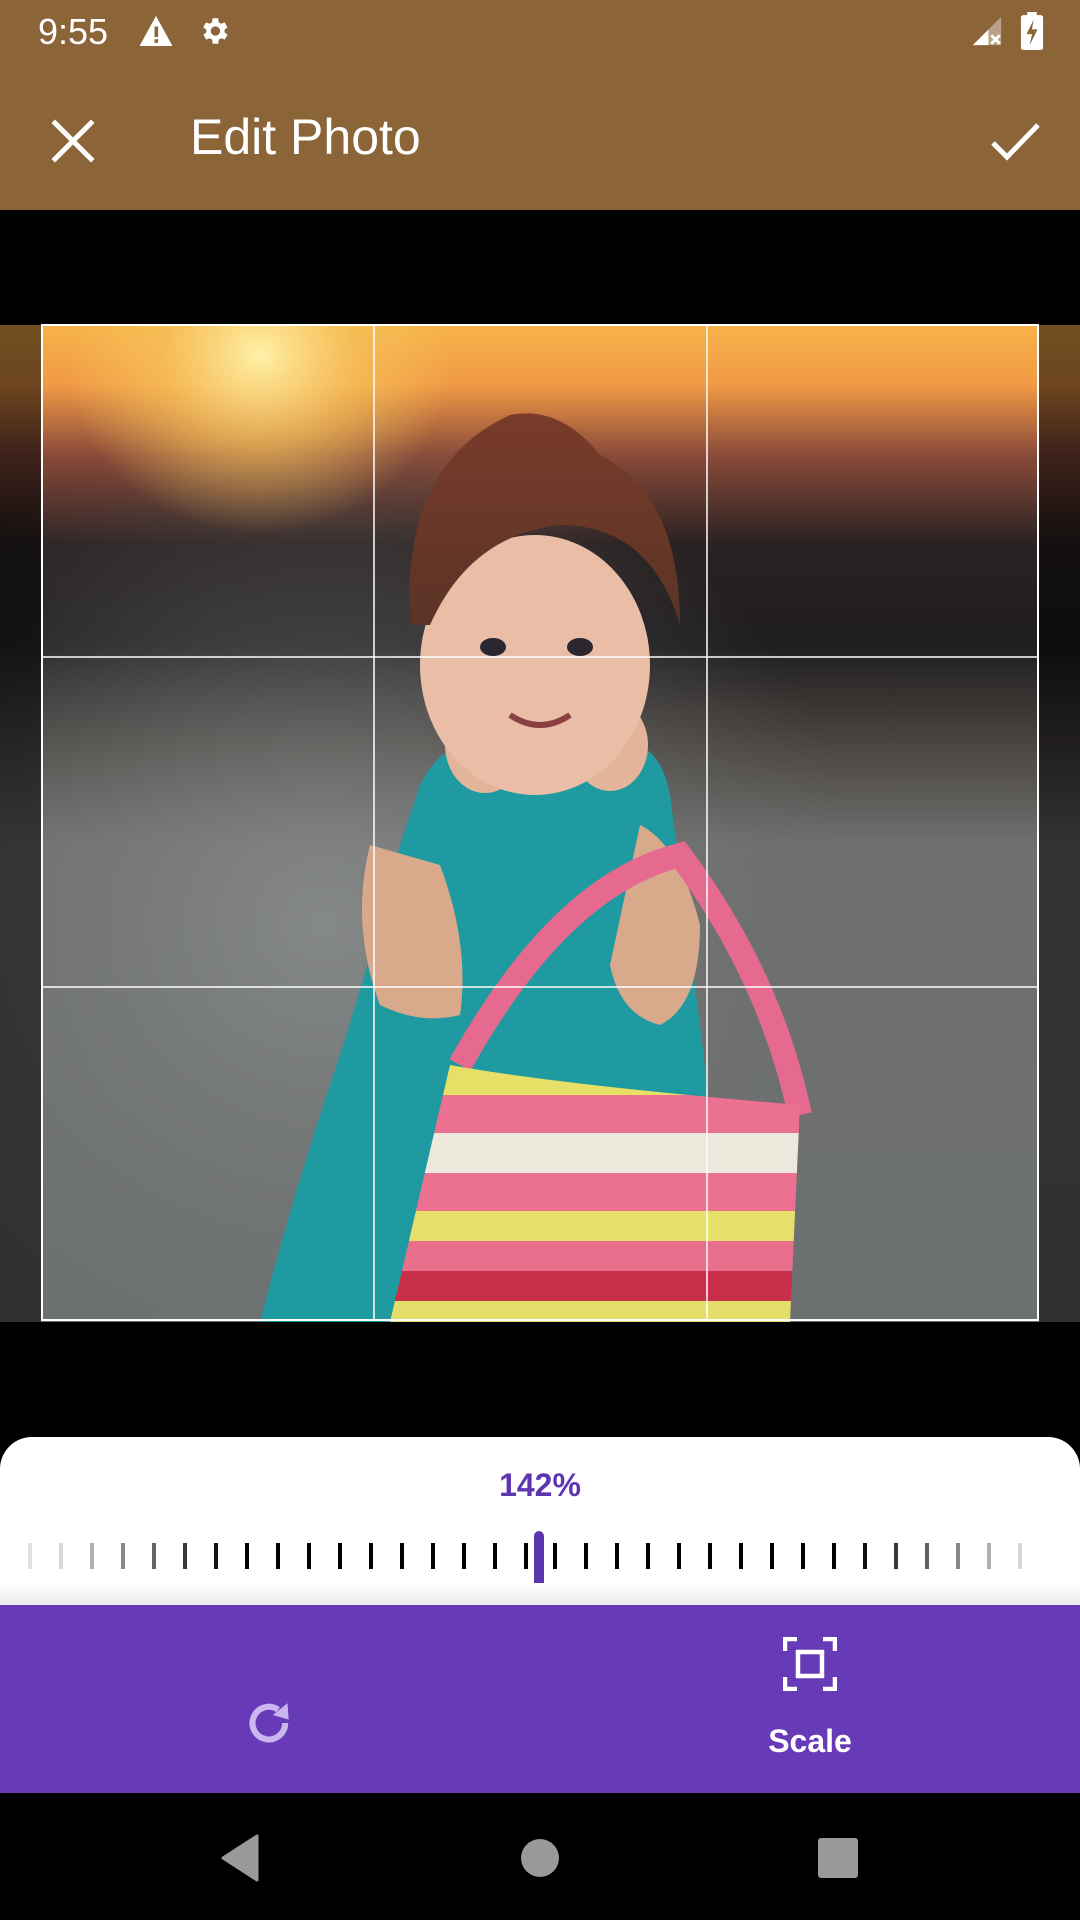 The width and height of the screenshot is (1080, 1920). I want to click on recents-icon, so click(838, 1858).